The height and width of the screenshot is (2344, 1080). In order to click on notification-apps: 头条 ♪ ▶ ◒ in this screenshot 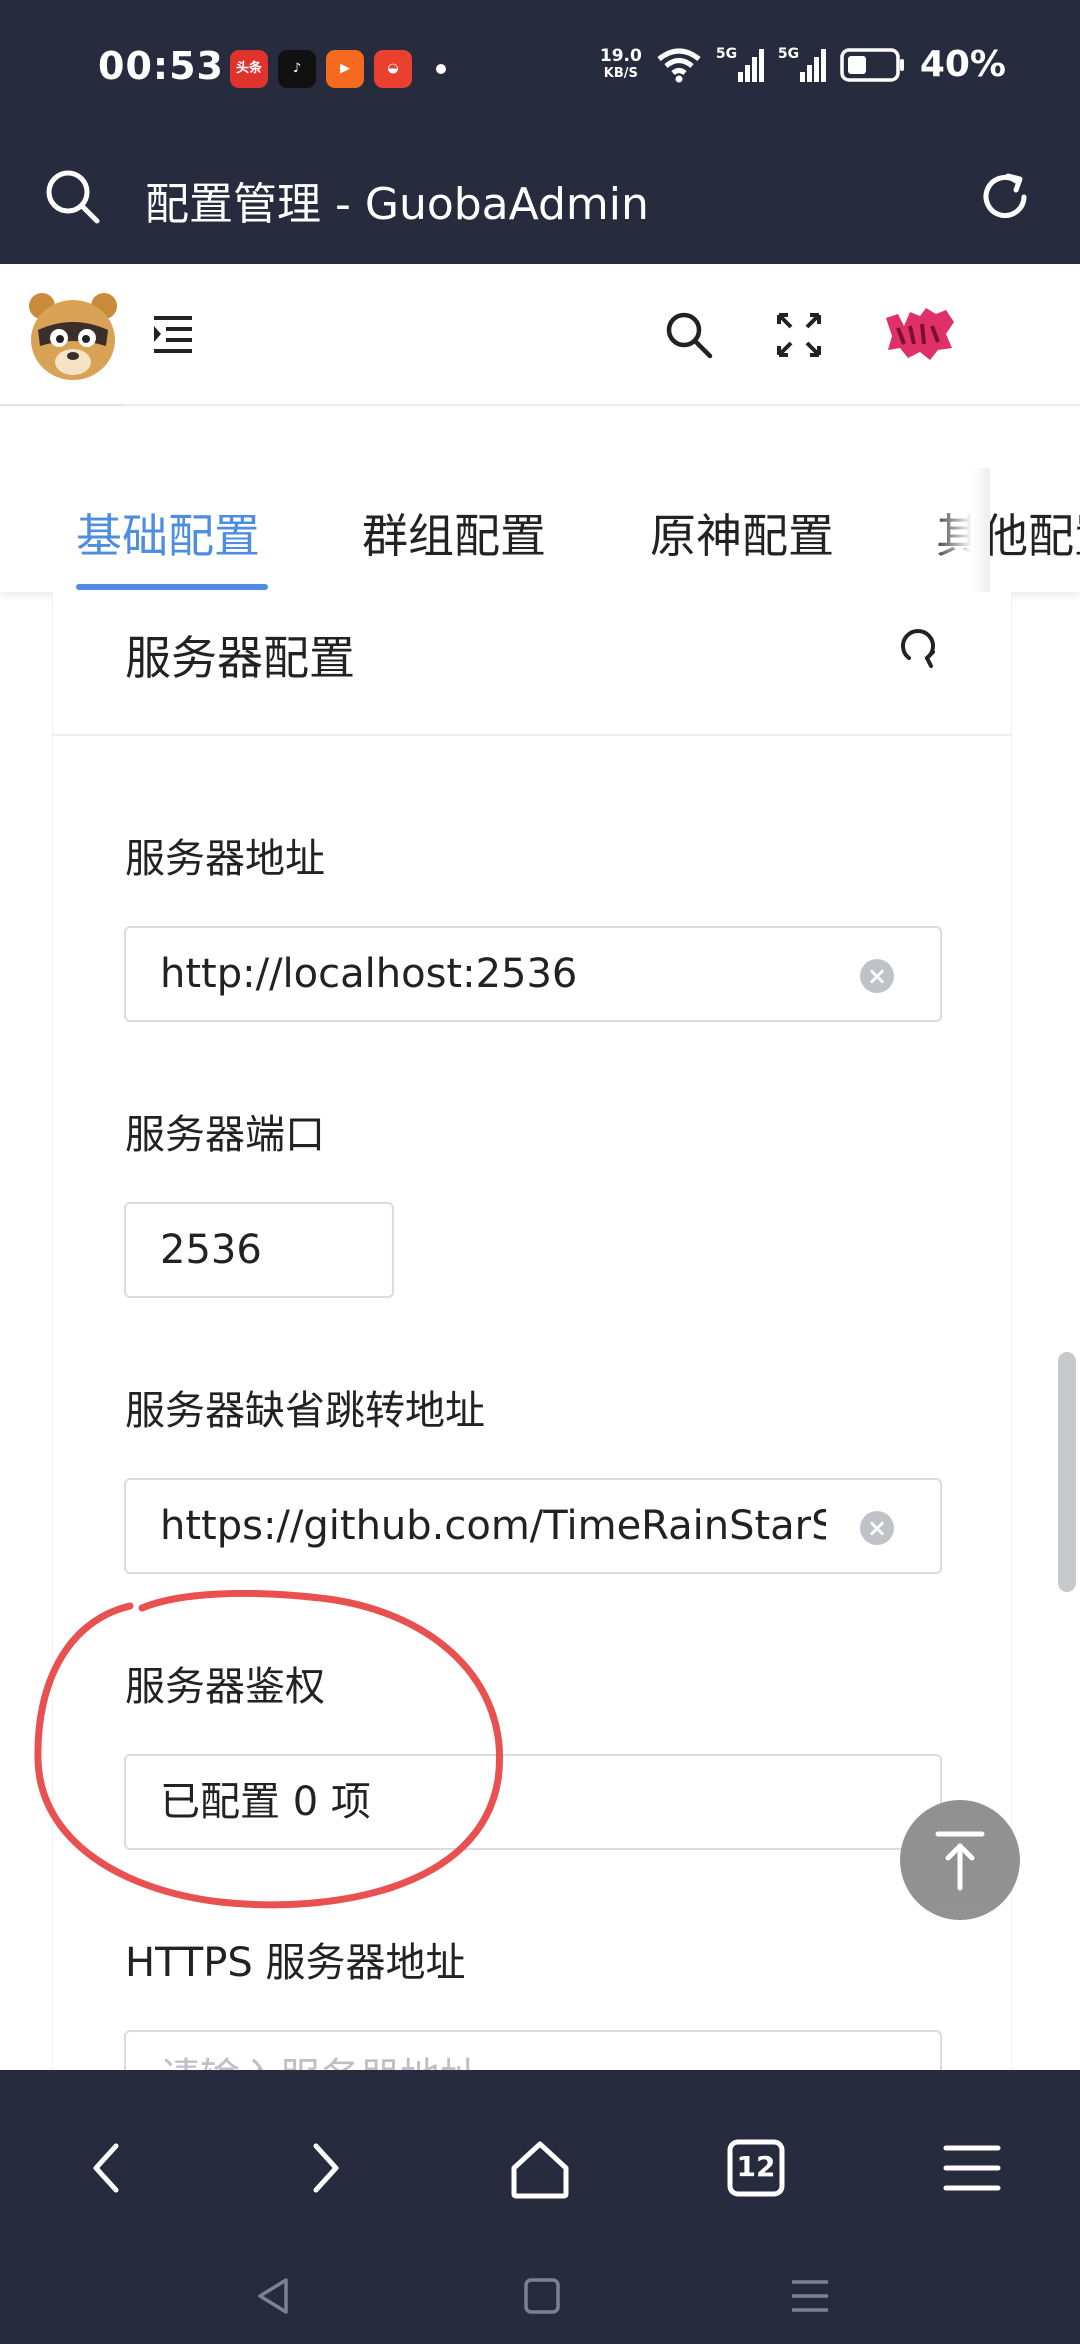, I will do `click(338, 69)`.